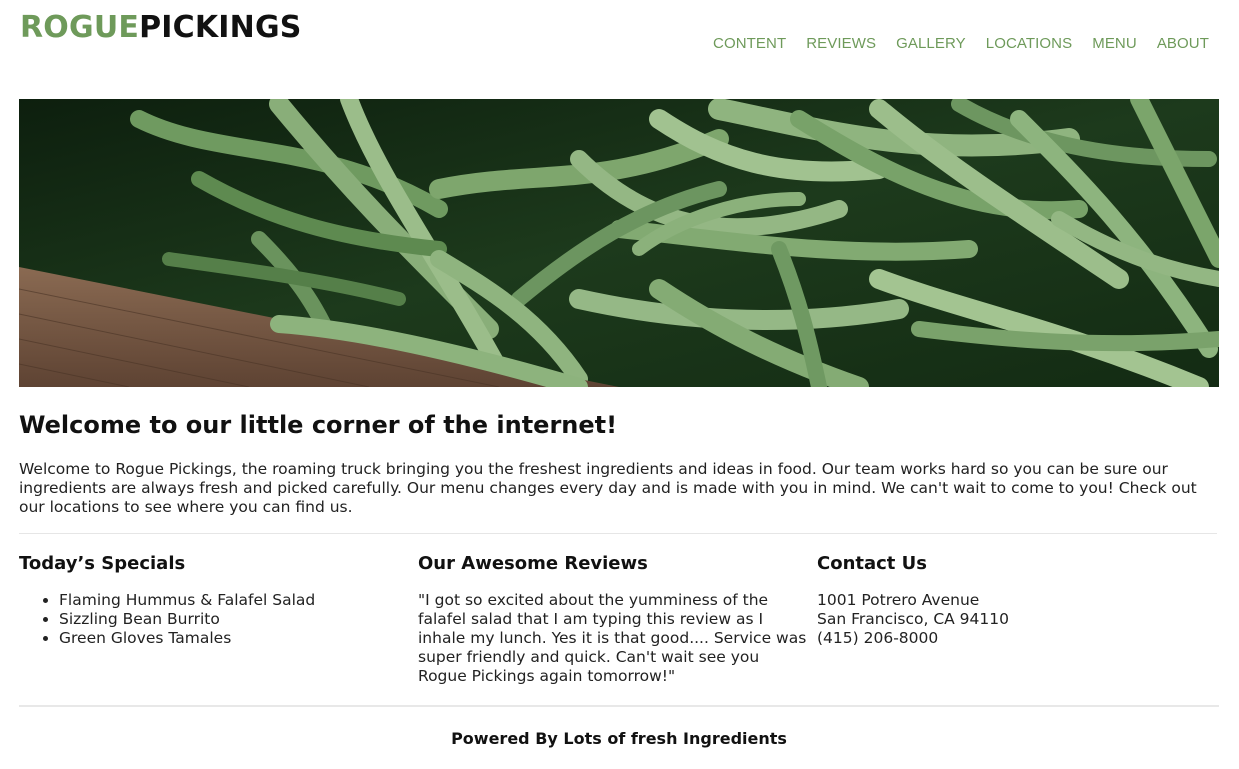 The height and width of the screenshot is (769, 1239). Describe the element at coordinates (234, 600) in the screenshot. I see `specials-item: Flaming Hummus & Falafel Salad` at that location.